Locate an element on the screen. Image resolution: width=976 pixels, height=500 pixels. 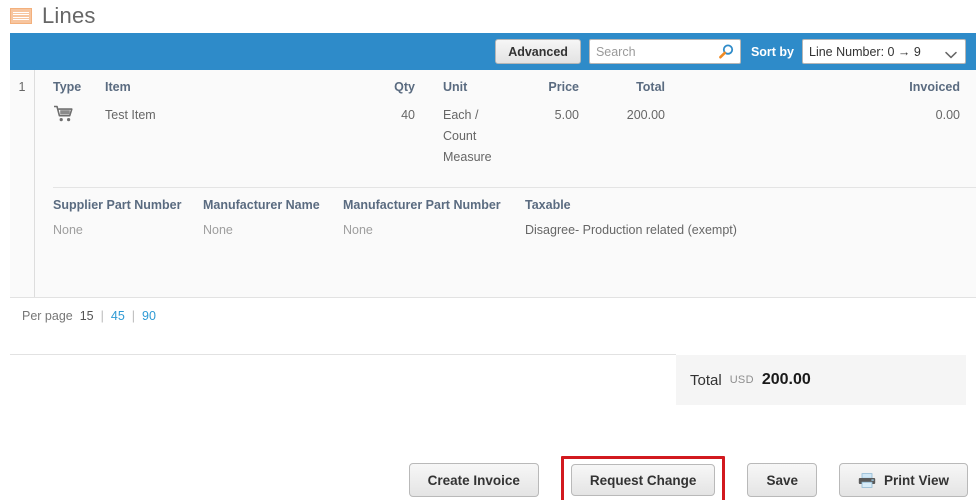
column-header-item: Item is located at coordinates (118, 87).